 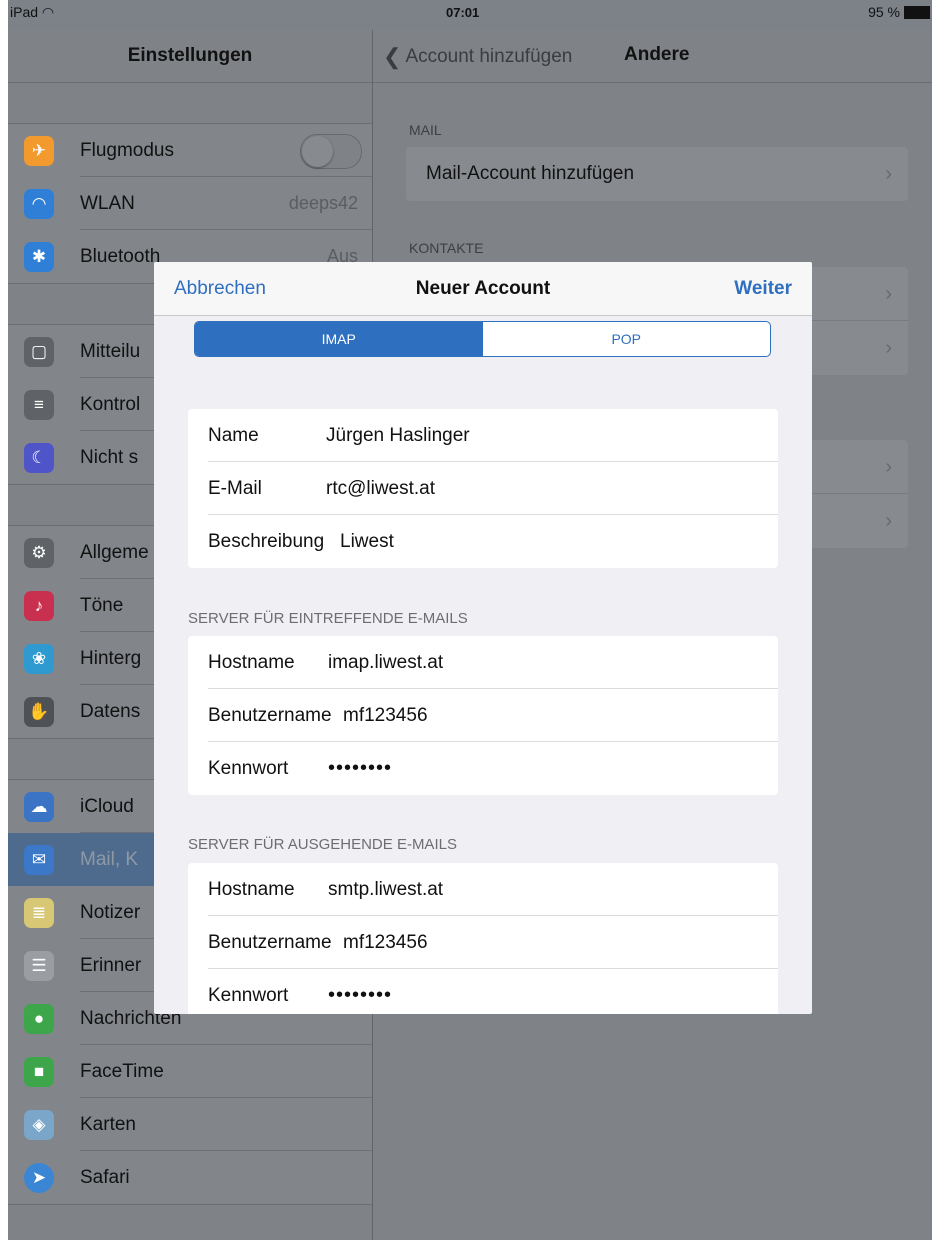 I want to click on battery-status: 95 %, so click(x=899, y=12).